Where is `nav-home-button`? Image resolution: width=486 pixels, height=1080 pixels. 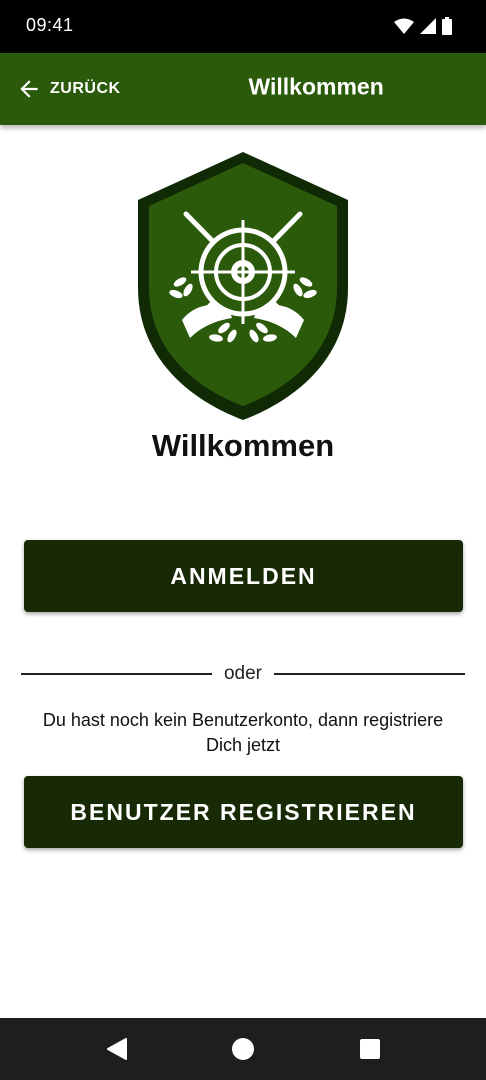
nav-home-button is located at coordinates (243, 1049).